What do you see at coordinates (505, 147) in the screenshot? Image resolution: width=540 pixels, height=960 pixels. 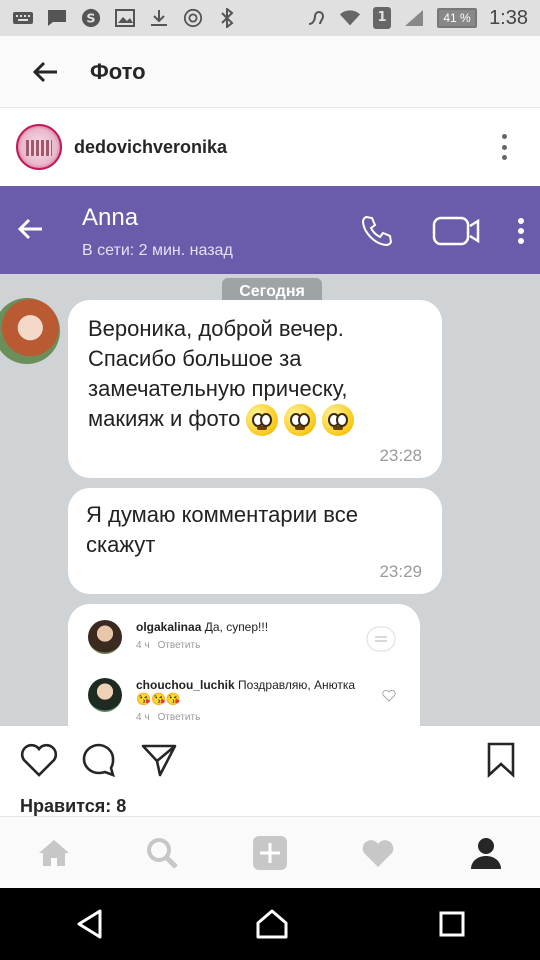 I see `more-options-icon` at bounding box center [505, 147].